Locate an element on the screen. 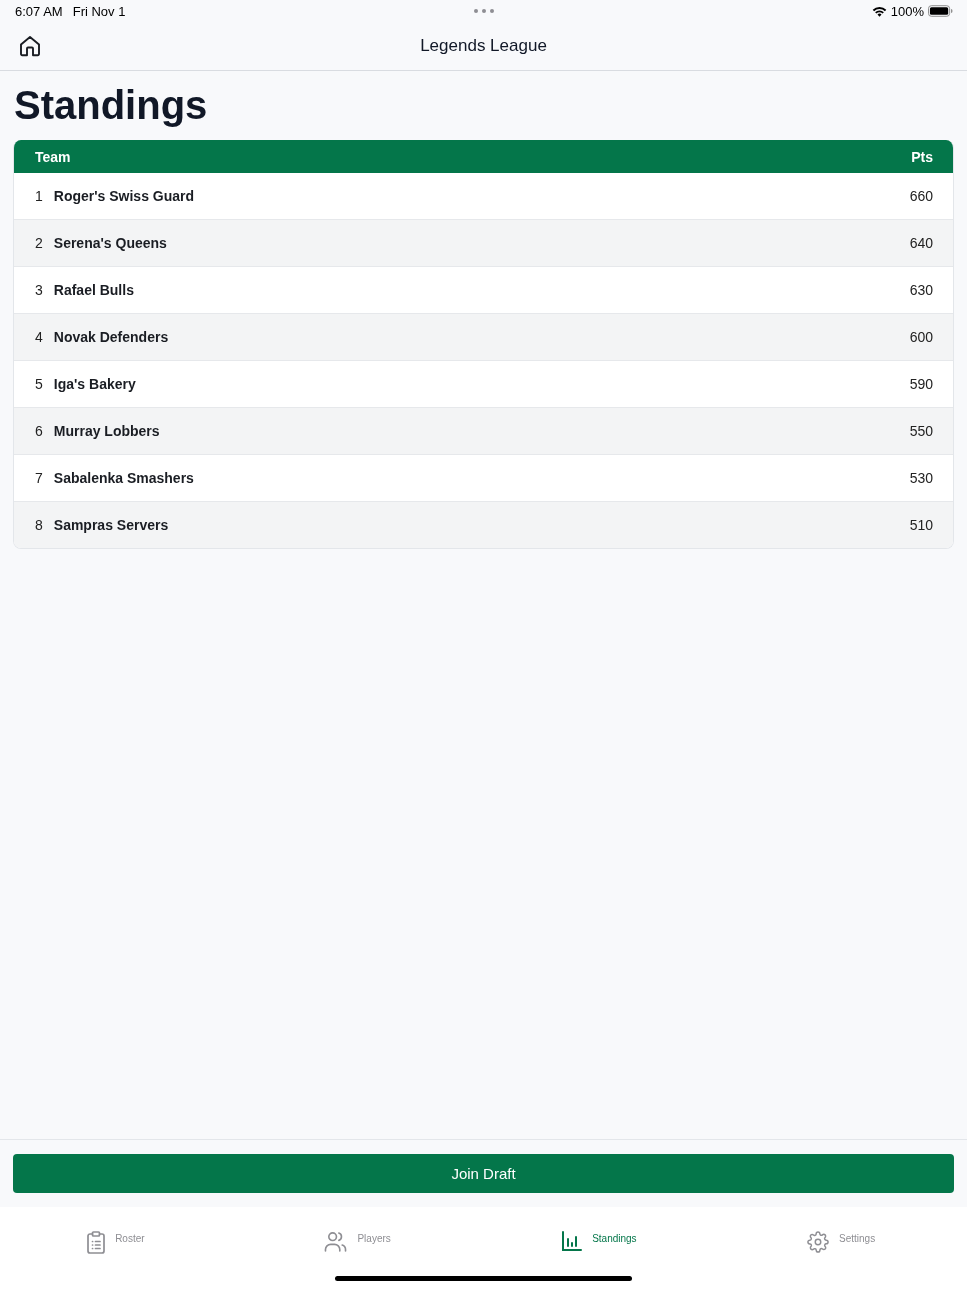  rank-number: 6 is located at coordinates (39, 431).